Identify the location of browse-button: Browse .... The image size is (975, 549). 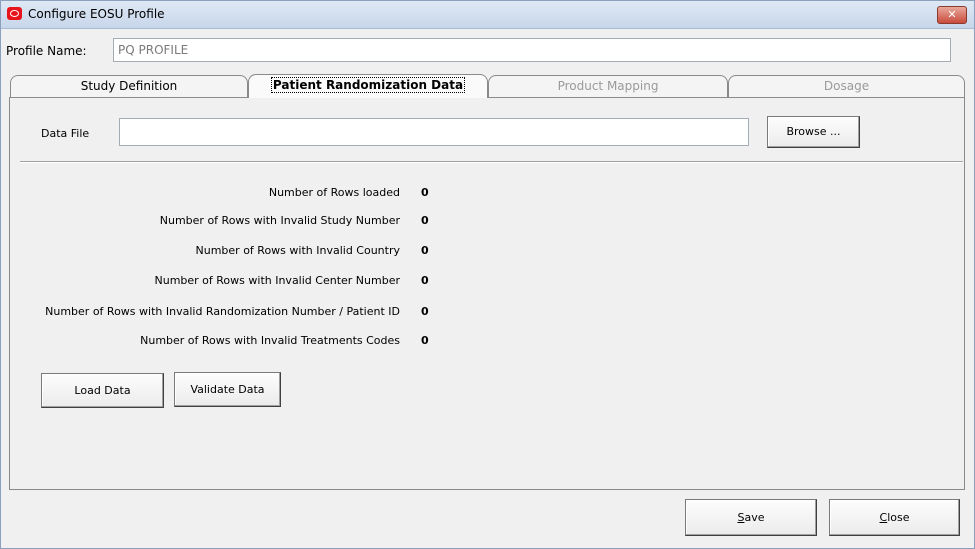
(813, 132).